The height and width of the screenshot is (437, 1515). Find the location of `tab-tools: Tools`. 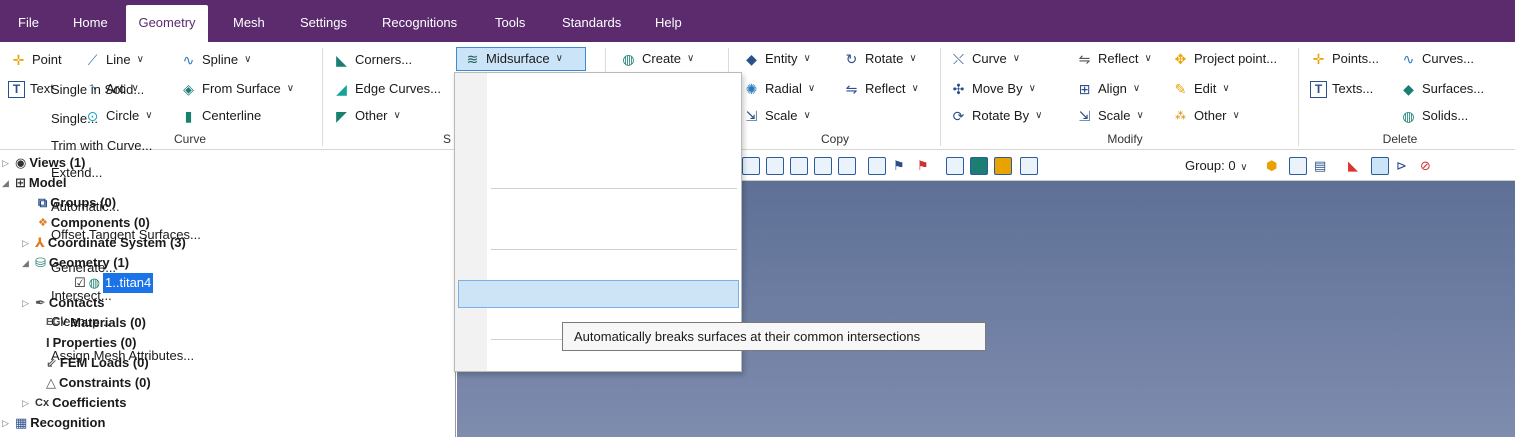

tab-tools: Tools is located at coordinates (510, 25).